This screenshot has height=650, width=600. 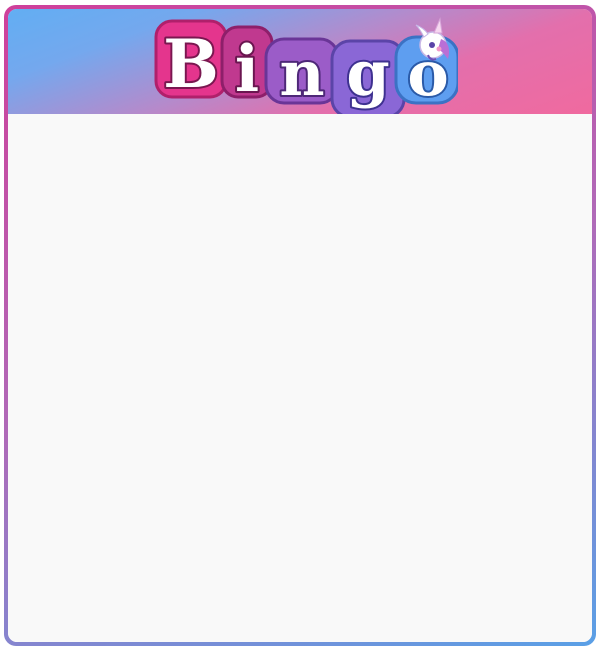 What do you see at coordinates (367, 73) in the screenshot?
I see `logo-letter-g: g` at bounding box center [367, 73].